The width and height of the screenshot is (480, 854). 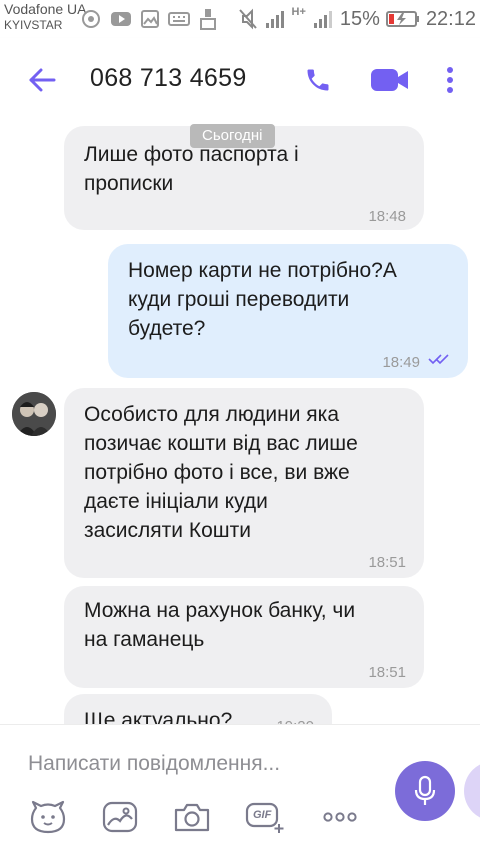 I want to click on microphone-icon, so click(x=425, y=790).